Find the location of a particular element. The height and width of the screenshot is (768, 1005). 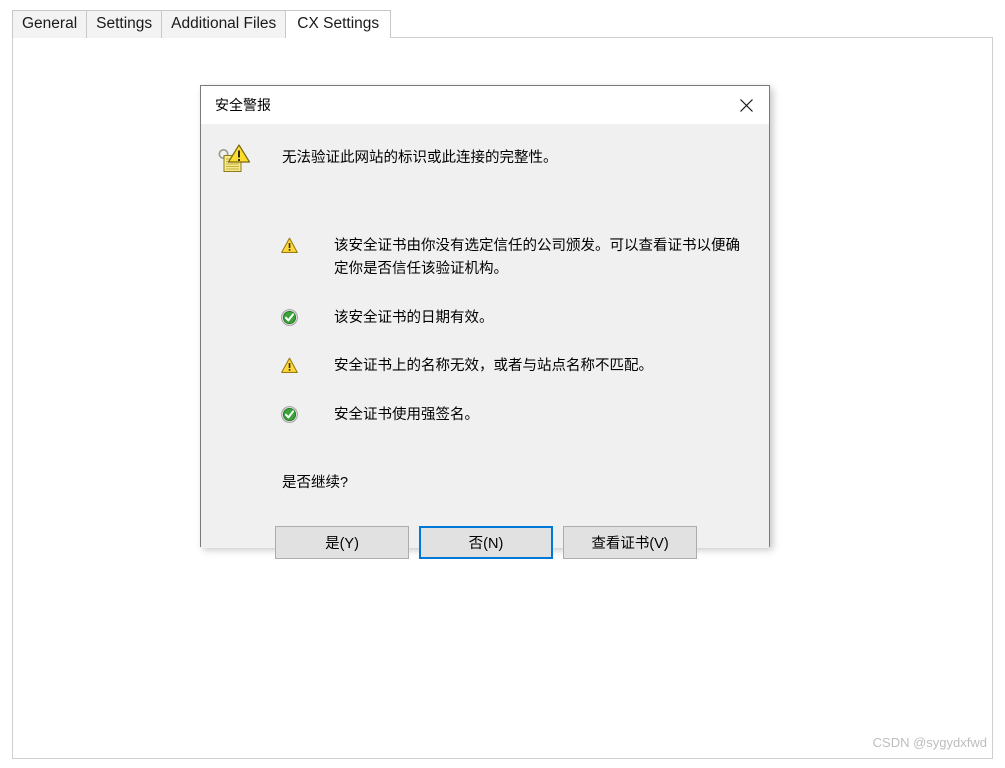

no-button: 否(N) is located at coordinates (486, 542).